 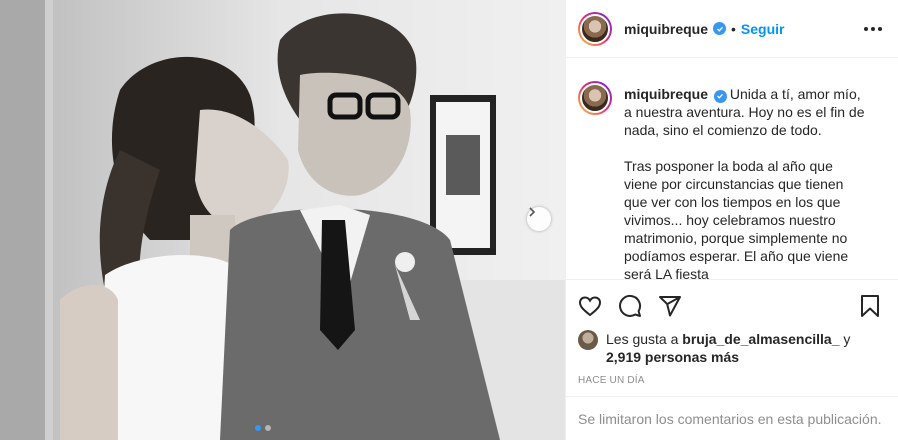 I want to click on caption-line-1: Unida a tí, amor mío,, so click(x=795, y=94).